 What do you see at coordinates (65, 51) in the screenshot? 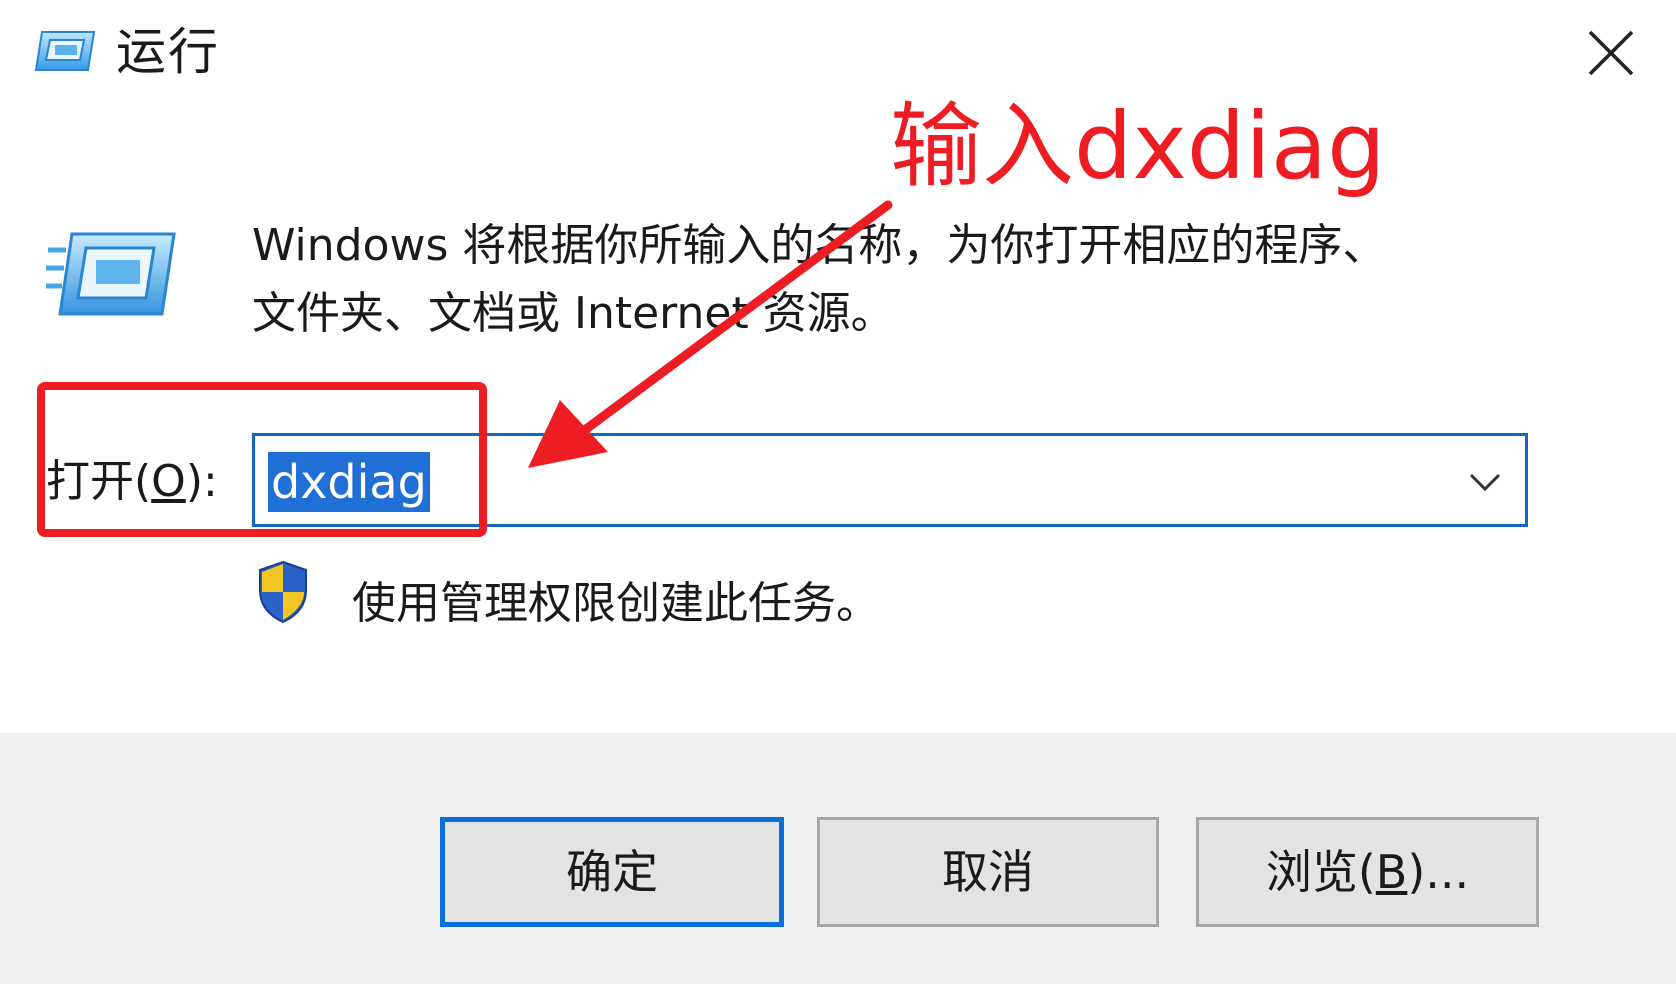
I see `run-dialog-icon` at bounding box center [65, 51].